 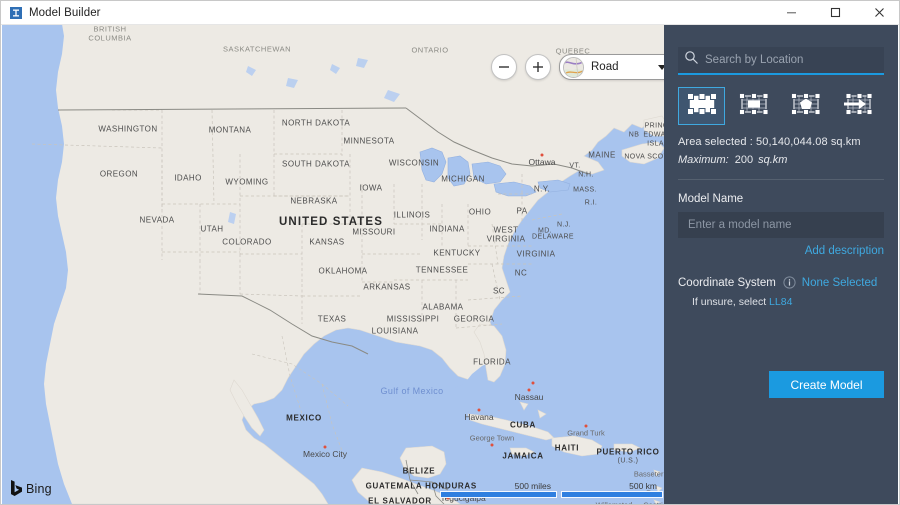 I want to click on scale-miles-bar, so click(x=498, y=494).